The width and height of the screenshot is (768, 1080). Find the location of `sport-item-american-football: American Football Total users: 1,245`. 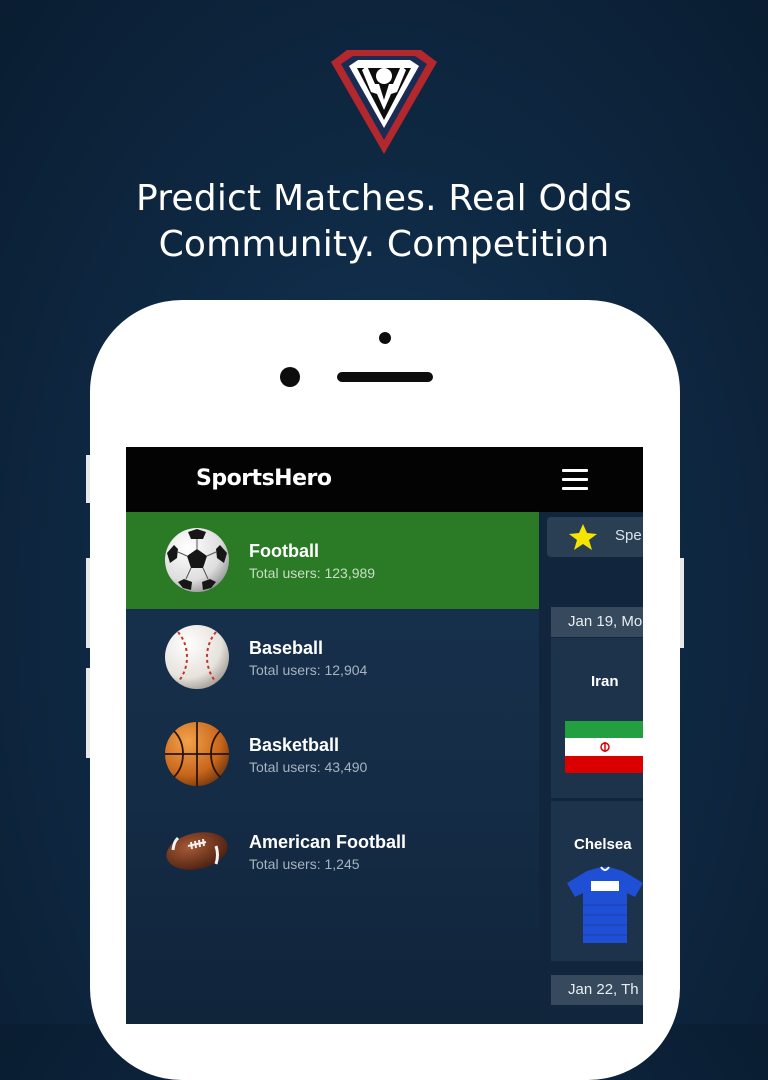

sport-item-american-football: American Football Total users: 1,245 is located at coordinates (332, 851).